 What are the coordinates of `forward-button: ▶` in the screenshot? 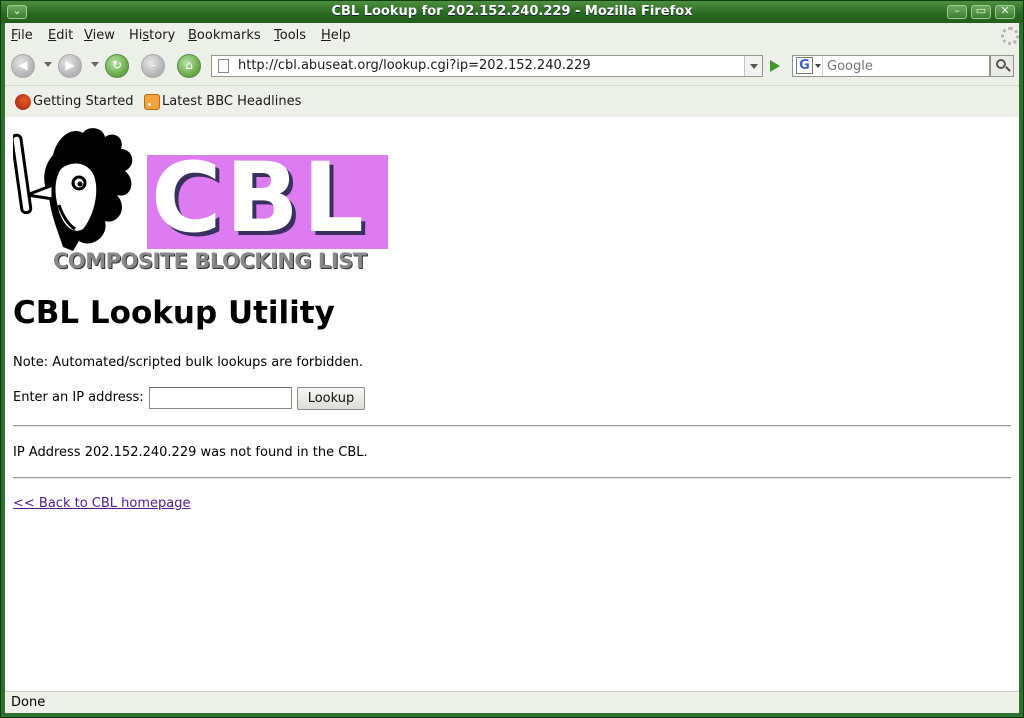 It's located at (70, 66).